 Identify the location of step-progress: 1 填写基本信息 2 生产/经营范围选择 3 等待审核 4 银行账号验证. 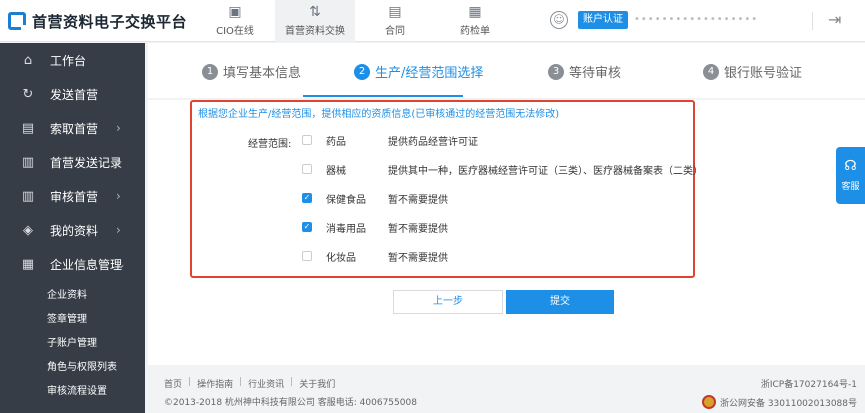
(506, 70).